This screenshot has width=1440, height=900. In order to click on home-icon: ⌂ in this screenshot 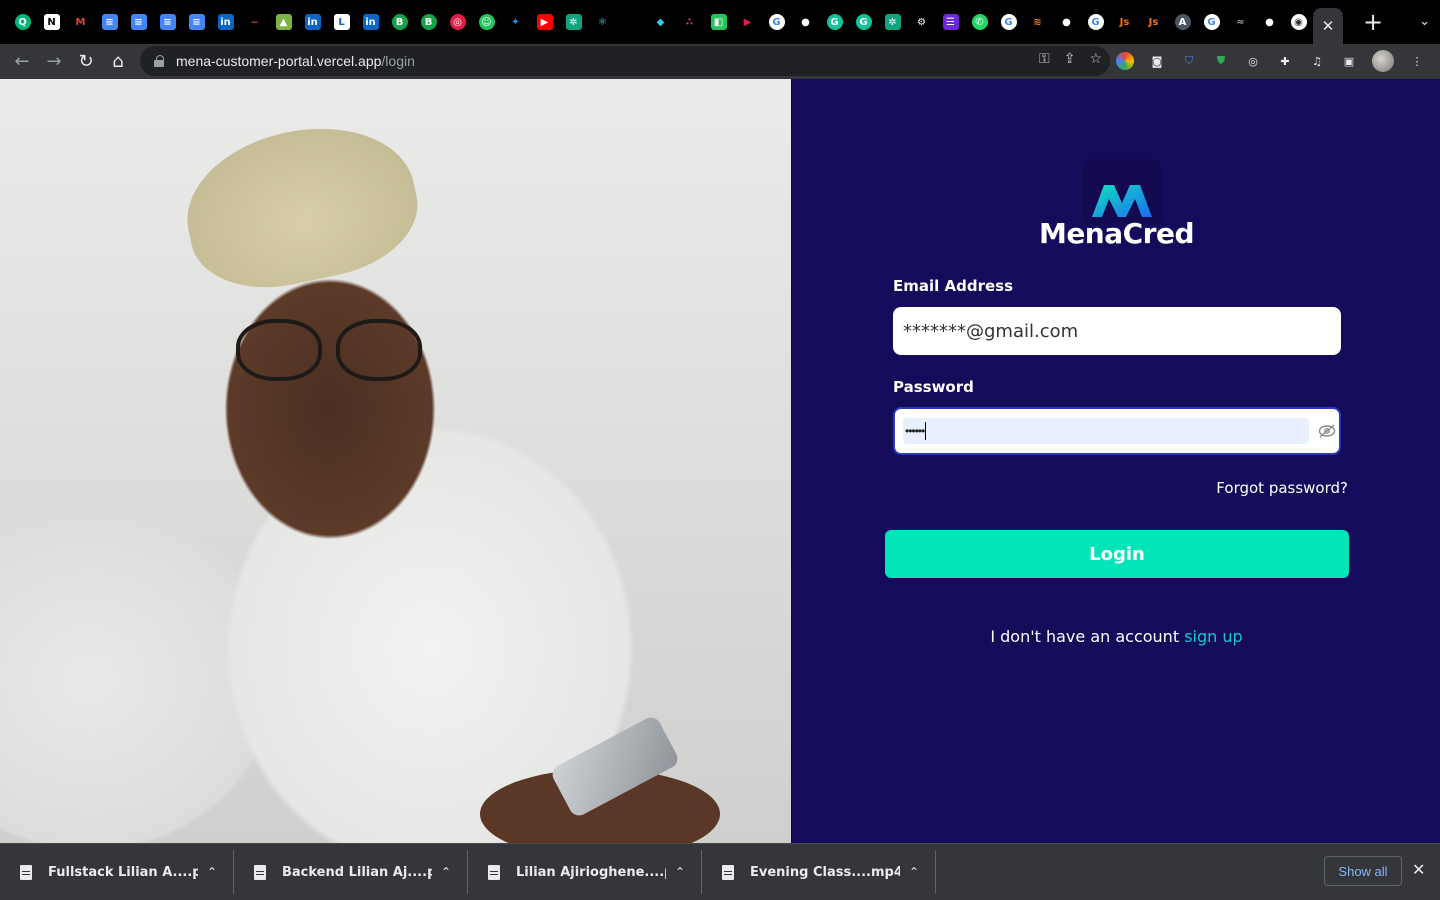, I will do `click(118, 62)`.